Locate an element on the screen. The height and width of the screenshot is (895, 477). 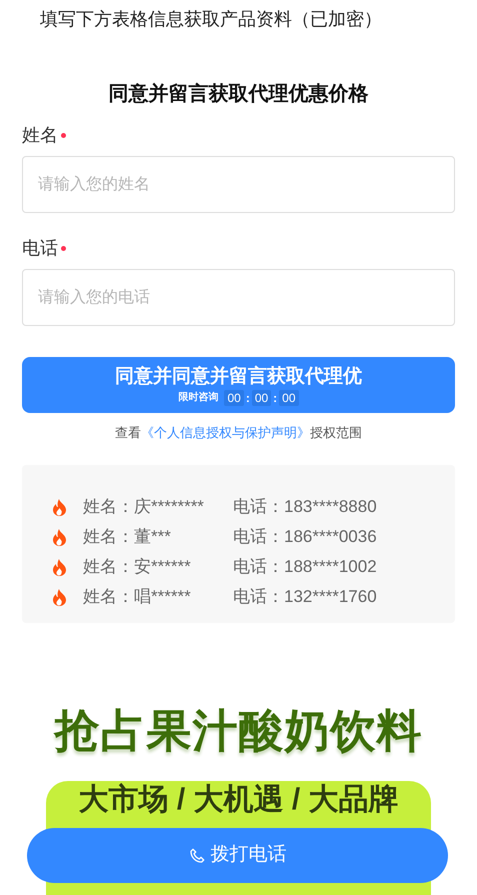
field-label: 姓名 is located at coordinates (40, 135).